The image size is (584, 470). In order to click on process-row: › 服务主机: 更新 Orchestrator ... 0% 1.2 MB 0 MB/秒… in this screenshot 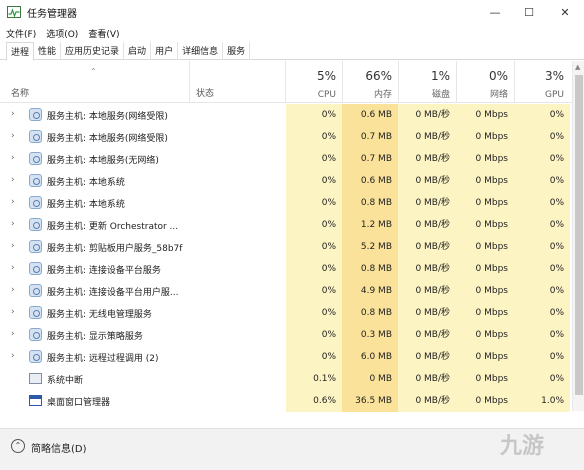, I will do `click(292, 225)`.